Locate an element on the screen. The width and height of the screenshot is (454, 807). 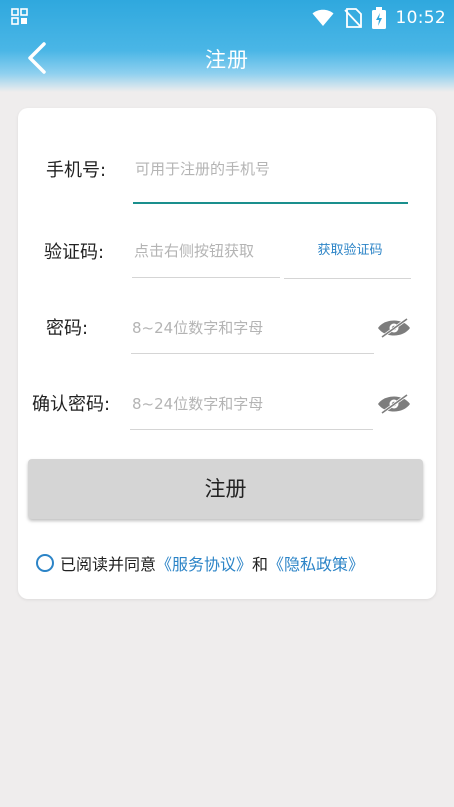
password-label: 密码: is located at coordinates (67, 328).